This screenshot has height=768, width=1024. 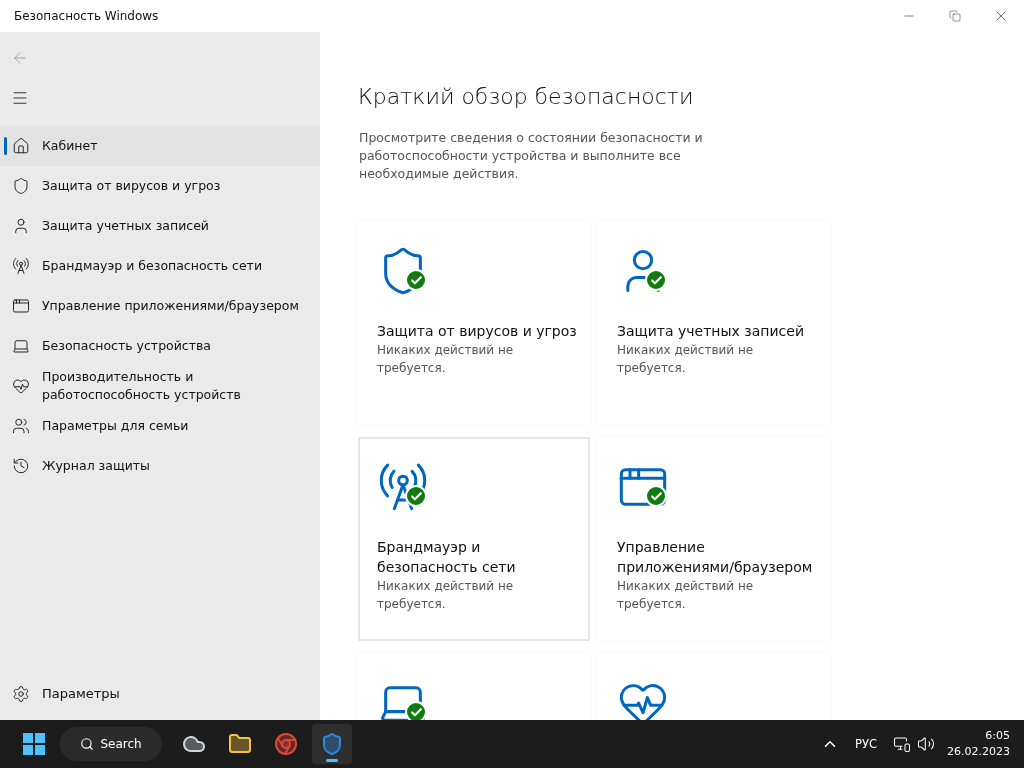 I want to click on settings-icon, so click(x=21, y=694).